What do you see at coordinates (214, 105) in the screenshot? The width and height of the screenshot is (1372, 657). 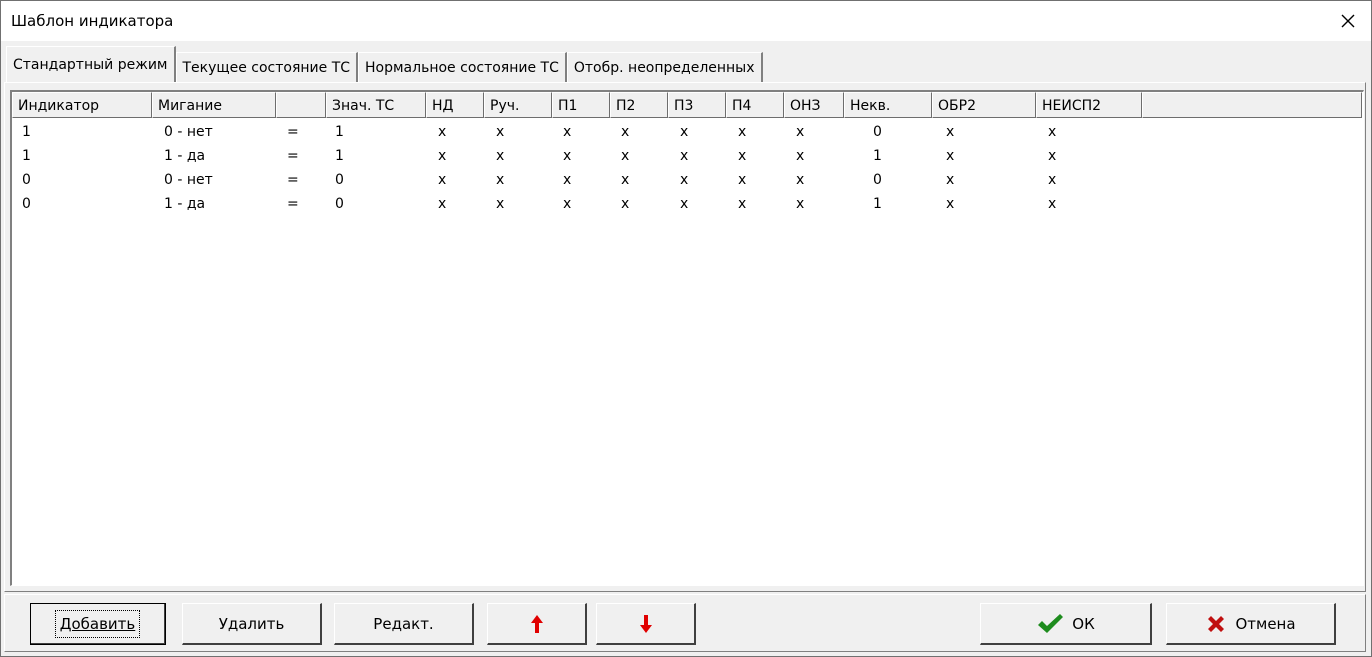 I see `column-header: Мигание` at bounding box center [214, 105].